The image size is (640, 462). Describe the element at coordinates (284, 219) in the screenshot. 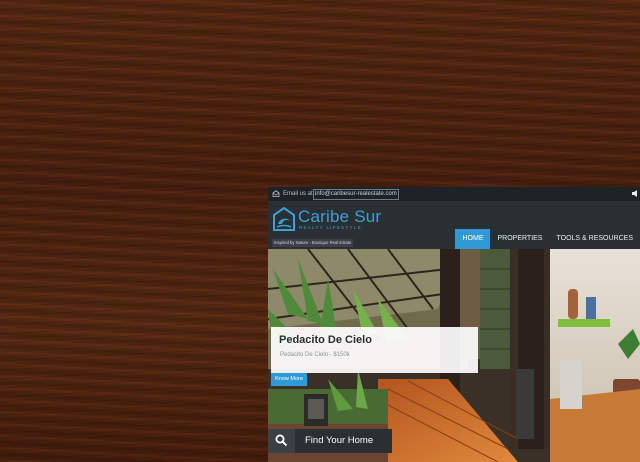

I see `logo-house-icon` at that location.